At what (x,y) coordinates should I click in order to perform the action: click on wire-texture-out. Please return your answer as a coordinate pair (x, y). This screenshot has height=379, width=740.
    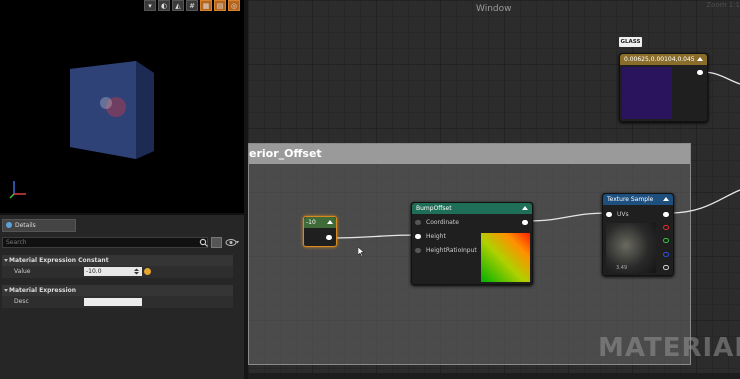
    Looking at the image, I should click on (704, 201).